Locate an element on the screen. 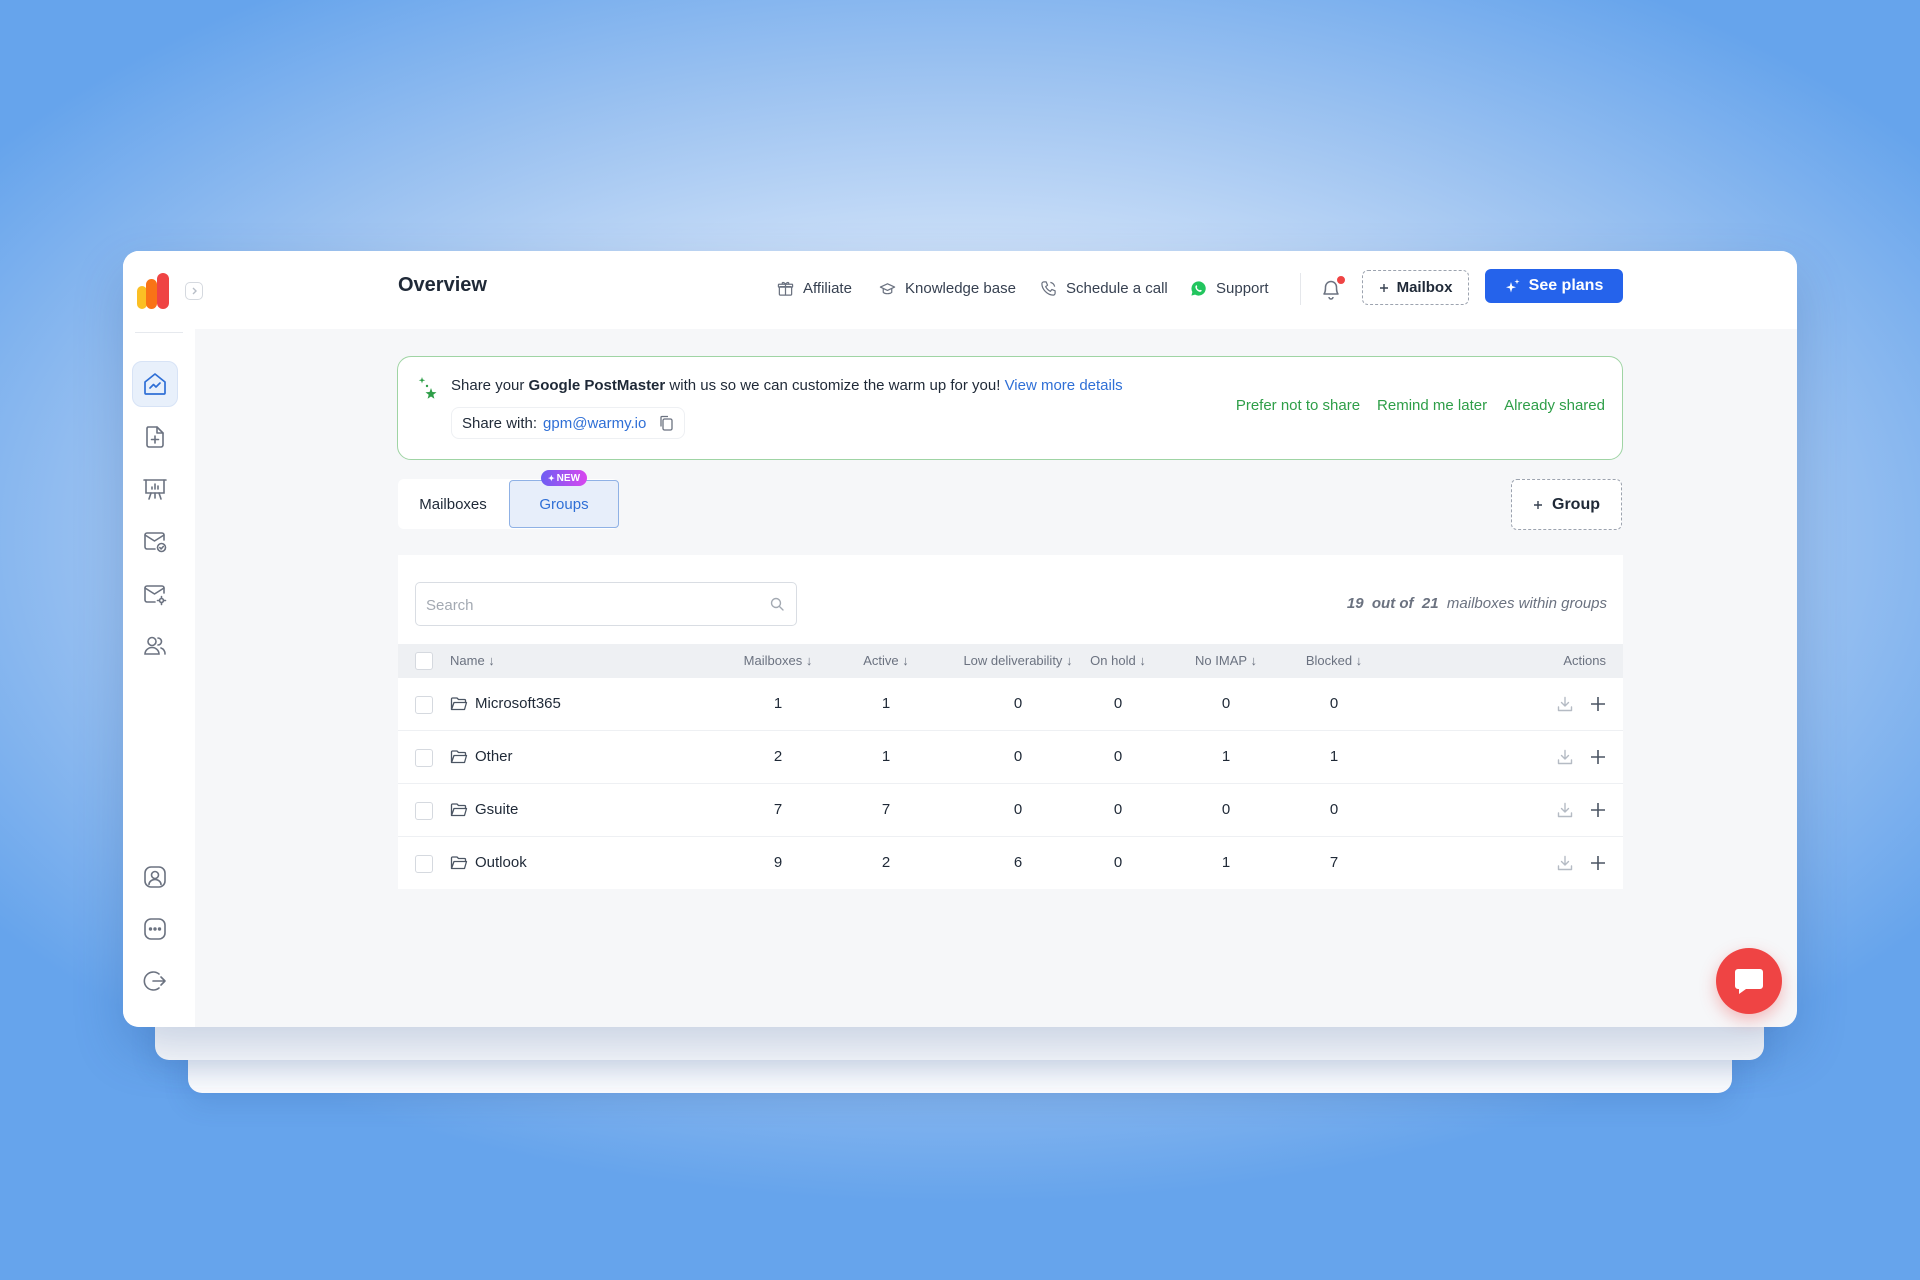 The width and height of the screenshot is (1920, 1280). see-plans-label: See plans is located at coordinates (1566, 285).